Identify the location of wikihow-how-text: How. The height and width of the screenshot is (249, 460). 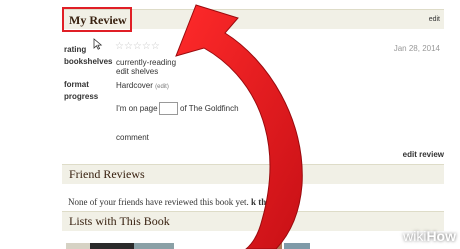
(441, 236).